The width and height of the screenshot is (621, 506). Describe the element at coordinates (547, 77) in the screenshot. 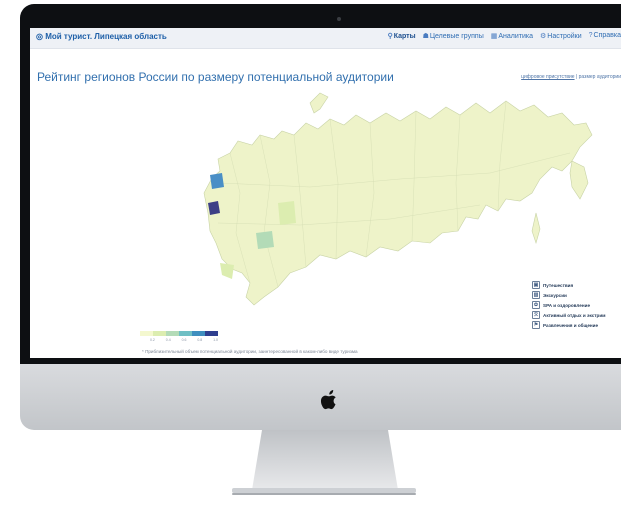

I see `toggle-digital-presence: цифровое присутствие` at that location.